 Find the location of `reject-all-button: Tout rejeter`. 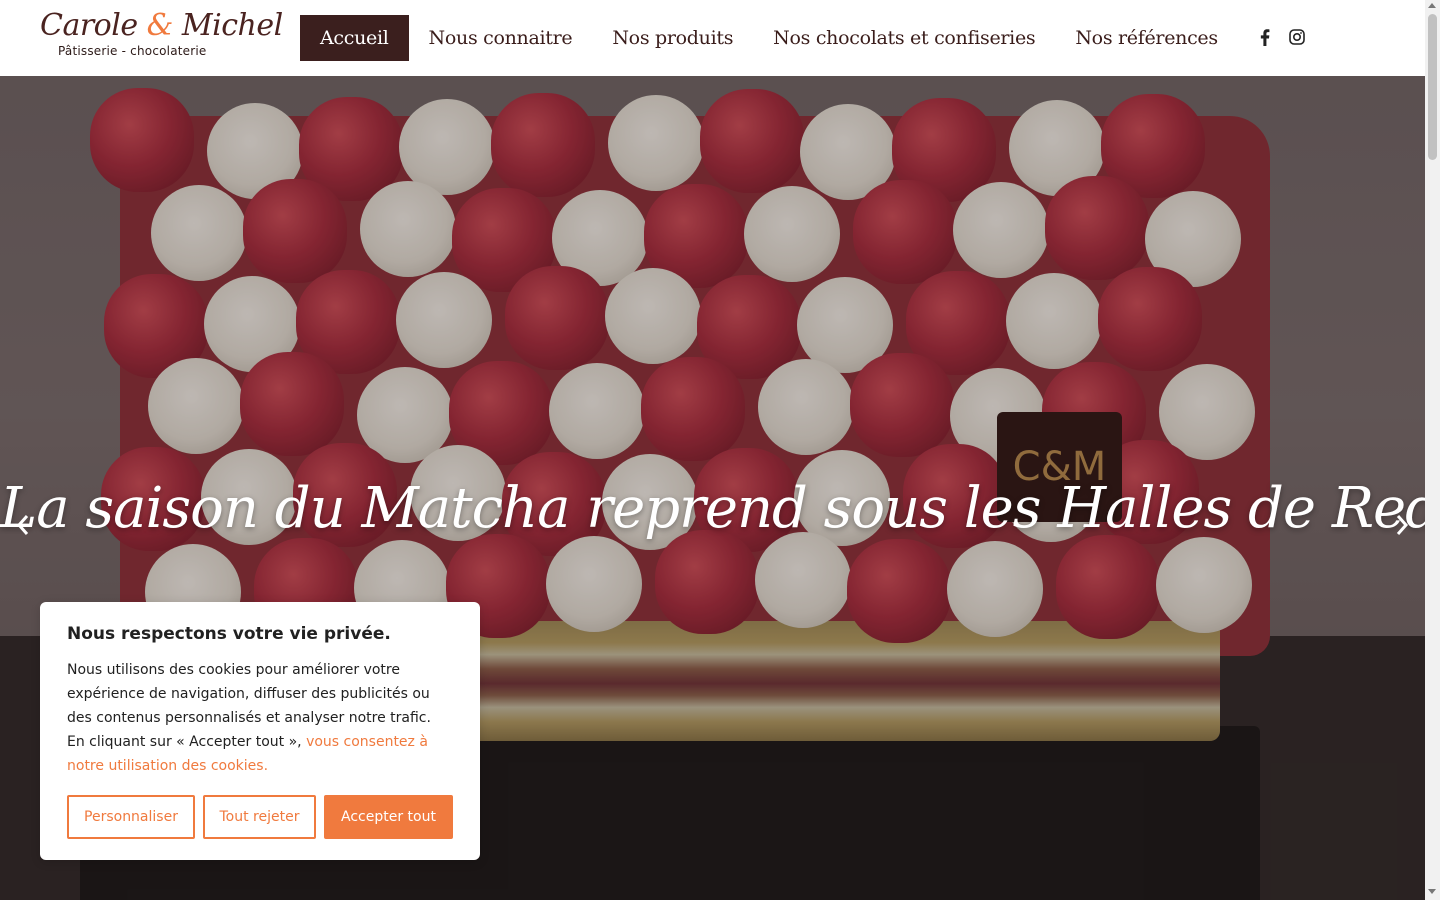

reject-all-button: Tout rejeter is located at coordinates (259, 817).